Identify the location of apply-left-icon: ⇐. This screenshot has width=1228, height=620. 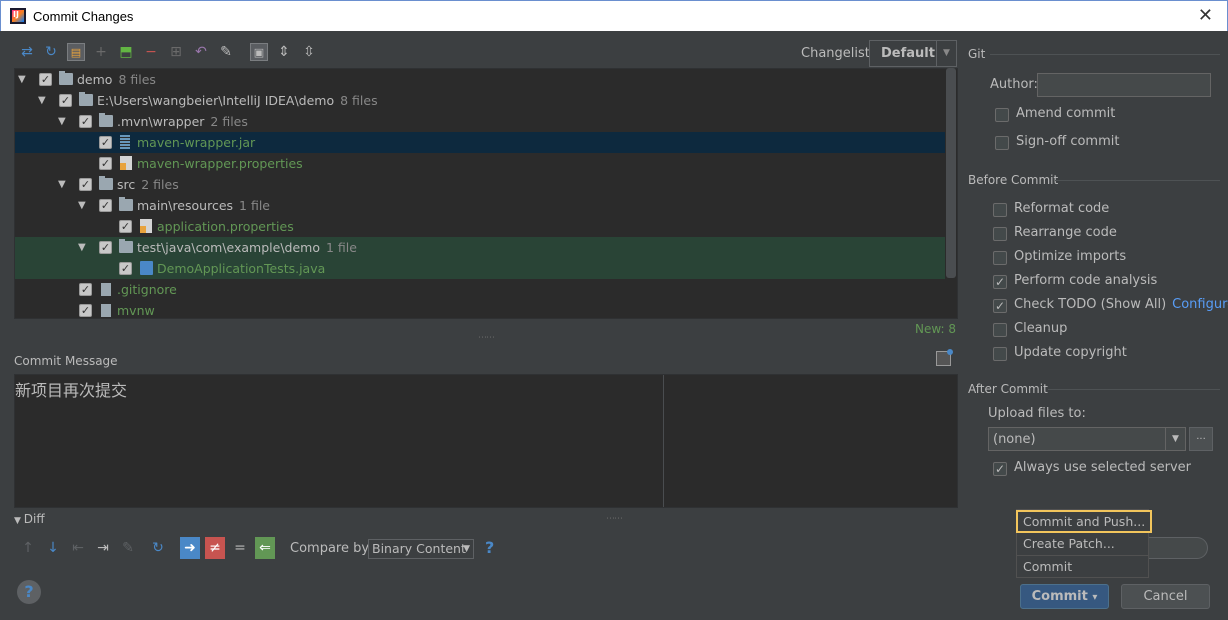
(265, 548).